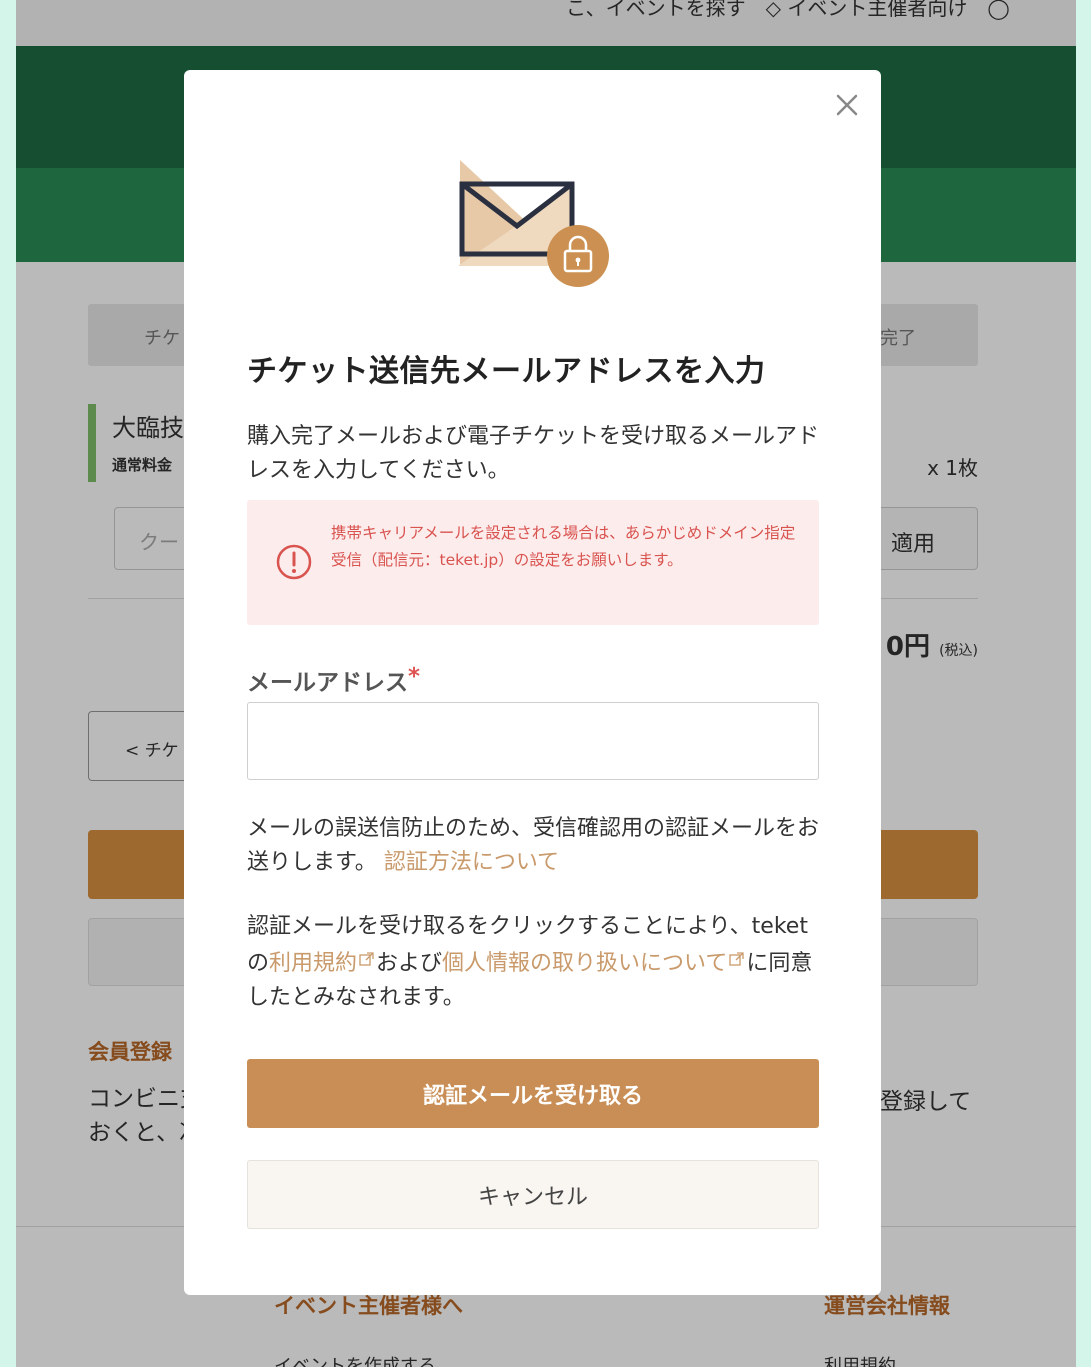  What do you see at coordinates (313, 963) in the screenshot?
I see `terms-link: 利用規約` at bounding box center [313, 963].